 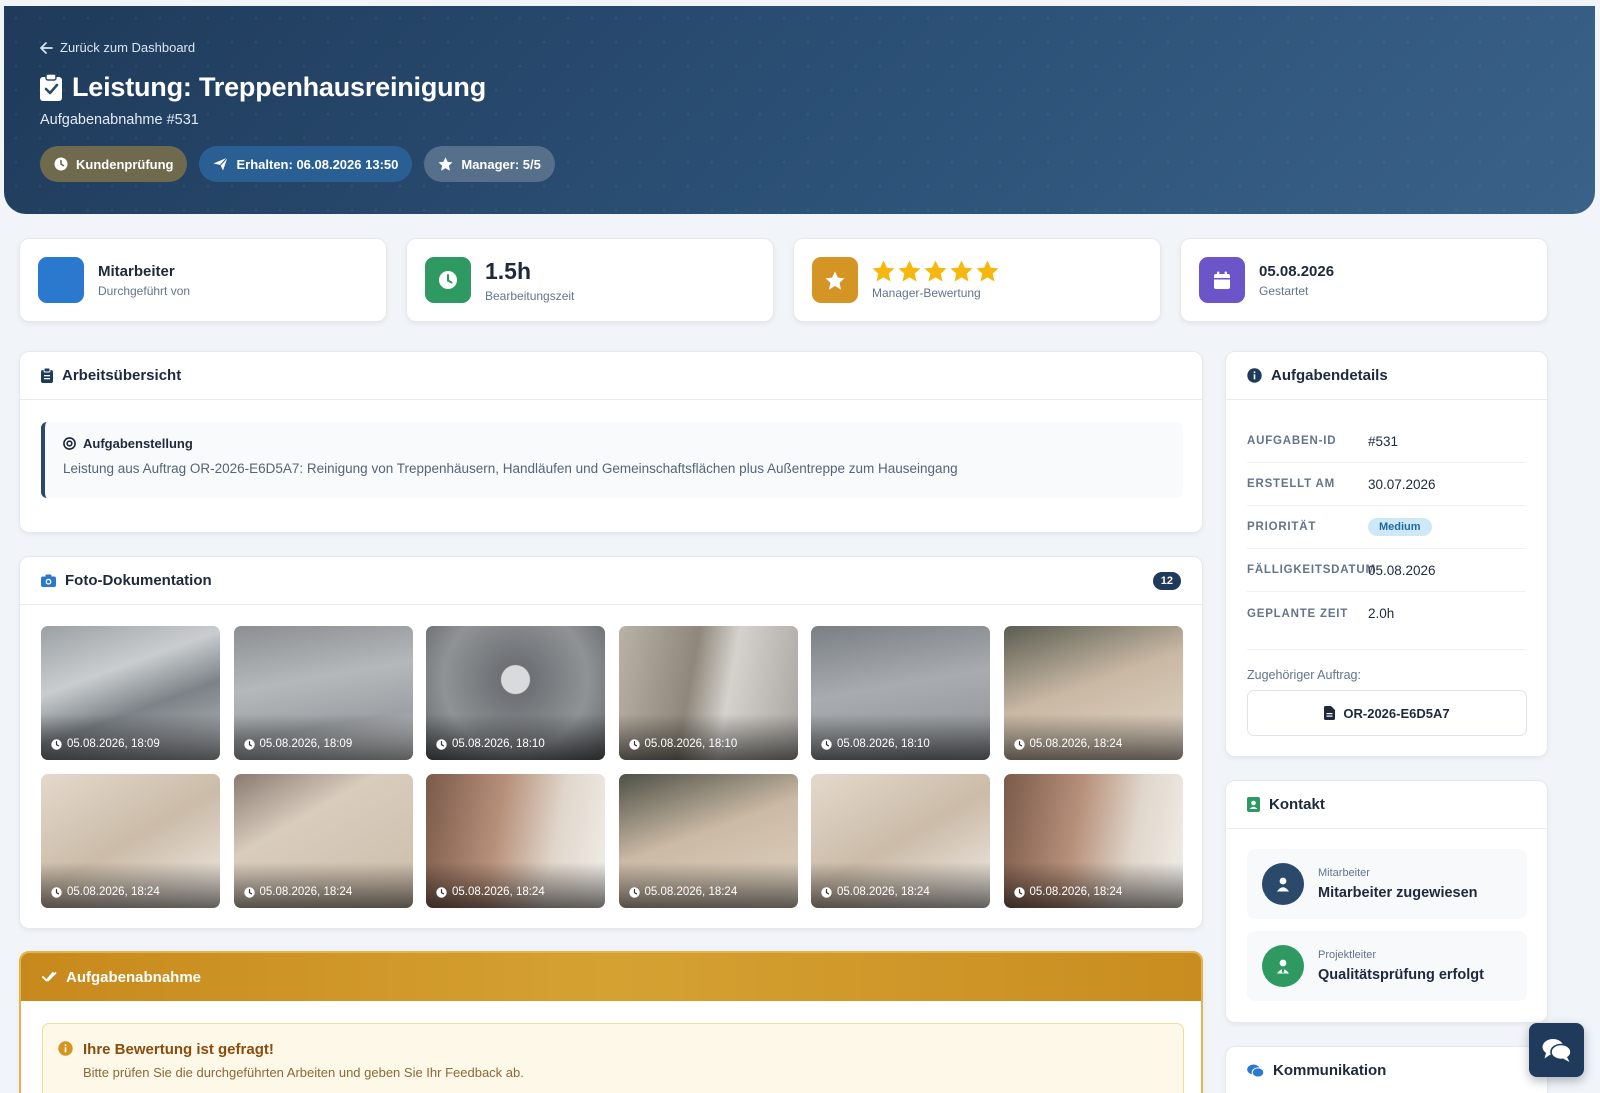 I want to click on task-label: Aufgabenstellung, so click(x=138, y=443).